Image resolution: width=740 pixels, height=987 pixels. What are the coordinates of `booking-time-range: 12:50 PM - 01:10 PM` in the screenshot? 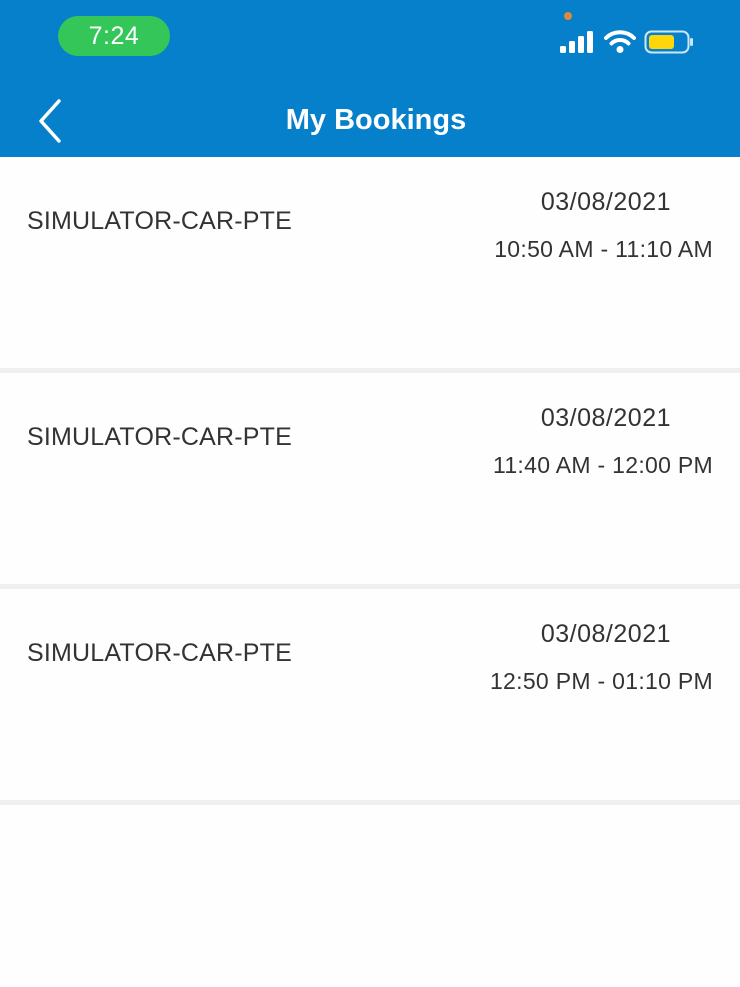 It's located at (601, 681).